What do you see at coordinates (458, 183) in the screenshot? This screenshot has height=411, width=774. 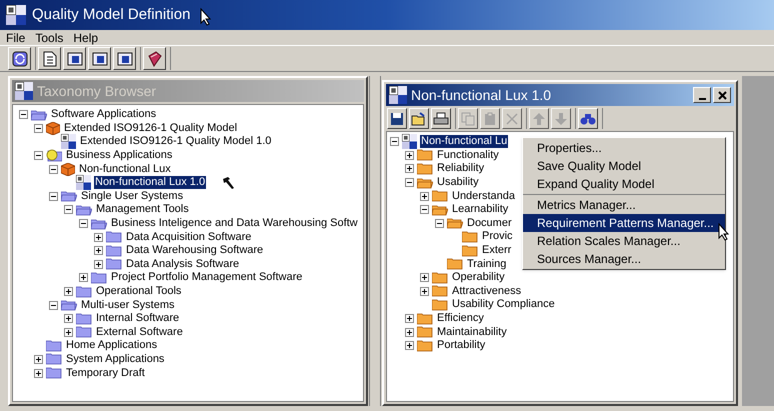 I see `tree-item: Usability` at bounding box center [458, 183].